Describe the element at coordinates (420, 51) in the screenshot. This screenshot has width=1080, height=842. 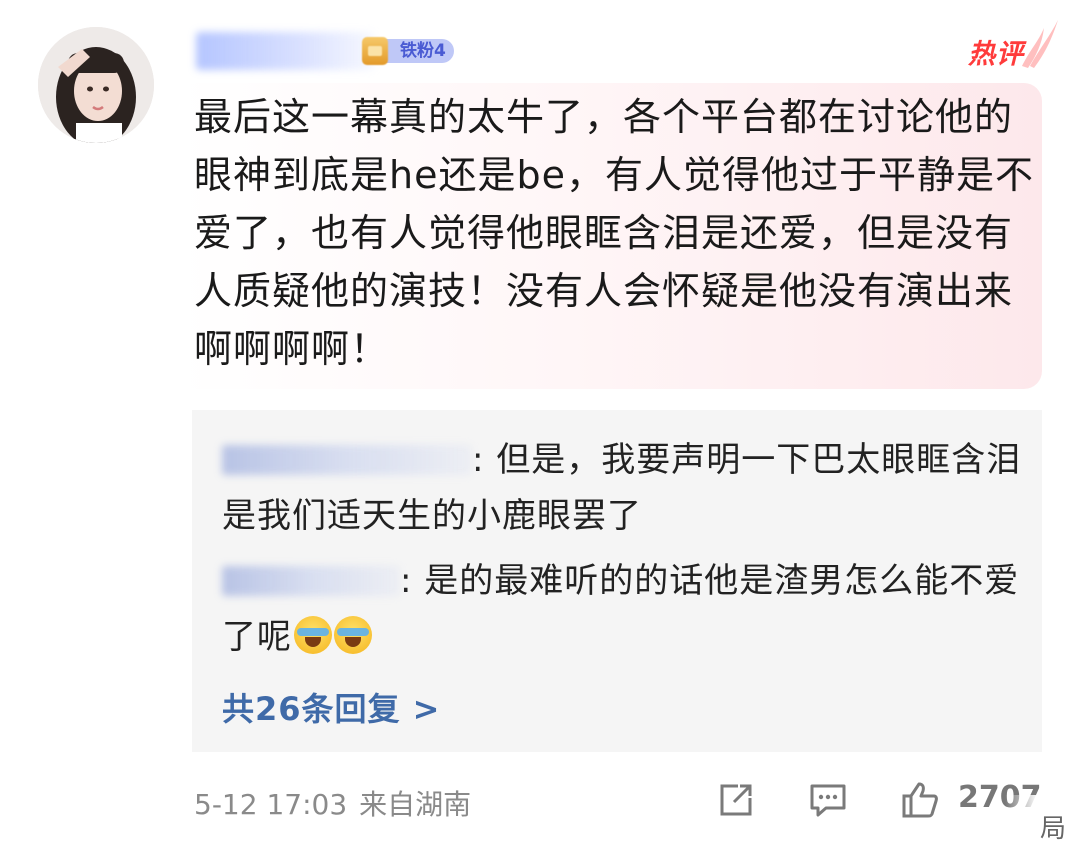
I see `fan-badge-label: 铁粉4` at that location.